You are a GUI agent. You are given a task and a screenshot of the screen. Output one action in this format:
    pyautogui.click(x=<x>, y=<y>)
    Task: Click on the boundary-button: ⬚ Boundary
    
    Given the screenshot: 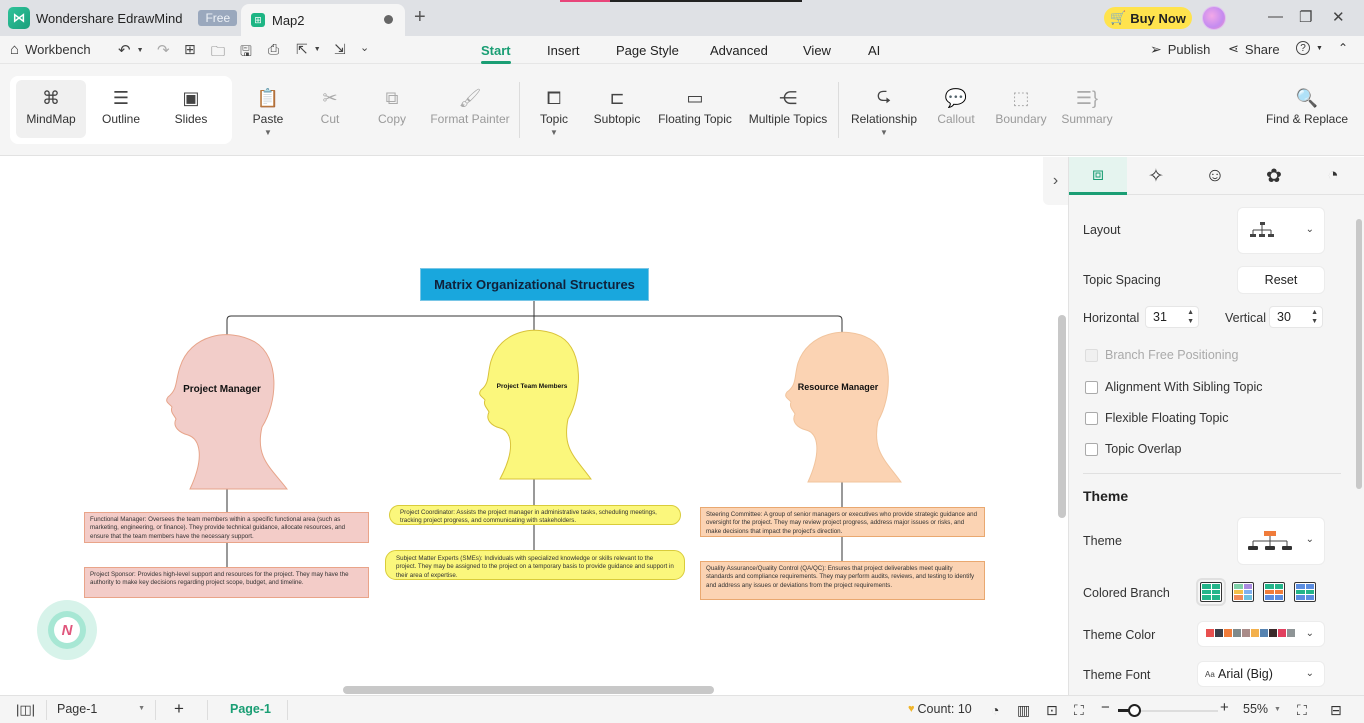 What is the action you would take?
    pyautogui.click(x=1021, y=105)
    